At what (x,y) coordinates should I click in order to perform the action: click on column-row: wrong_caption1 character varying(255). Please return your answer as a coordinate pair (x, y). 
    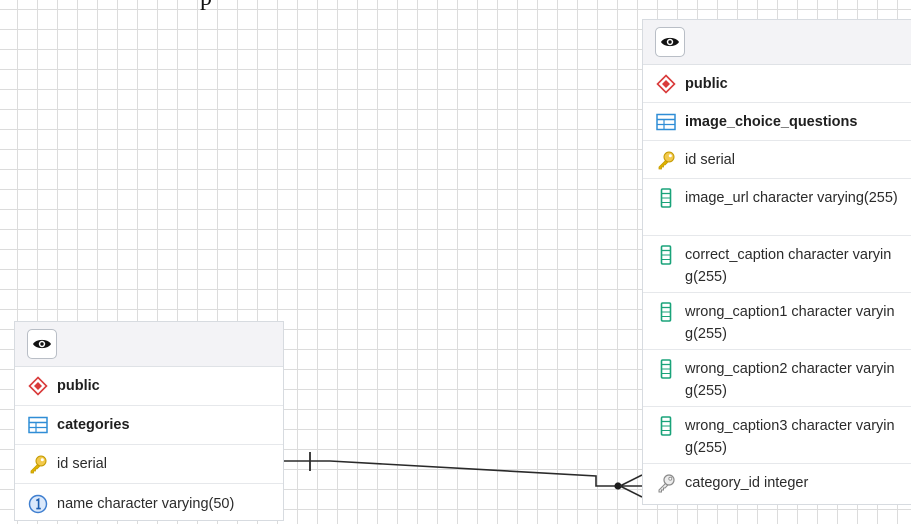
    Looking at the image, I should click on (777, 321).